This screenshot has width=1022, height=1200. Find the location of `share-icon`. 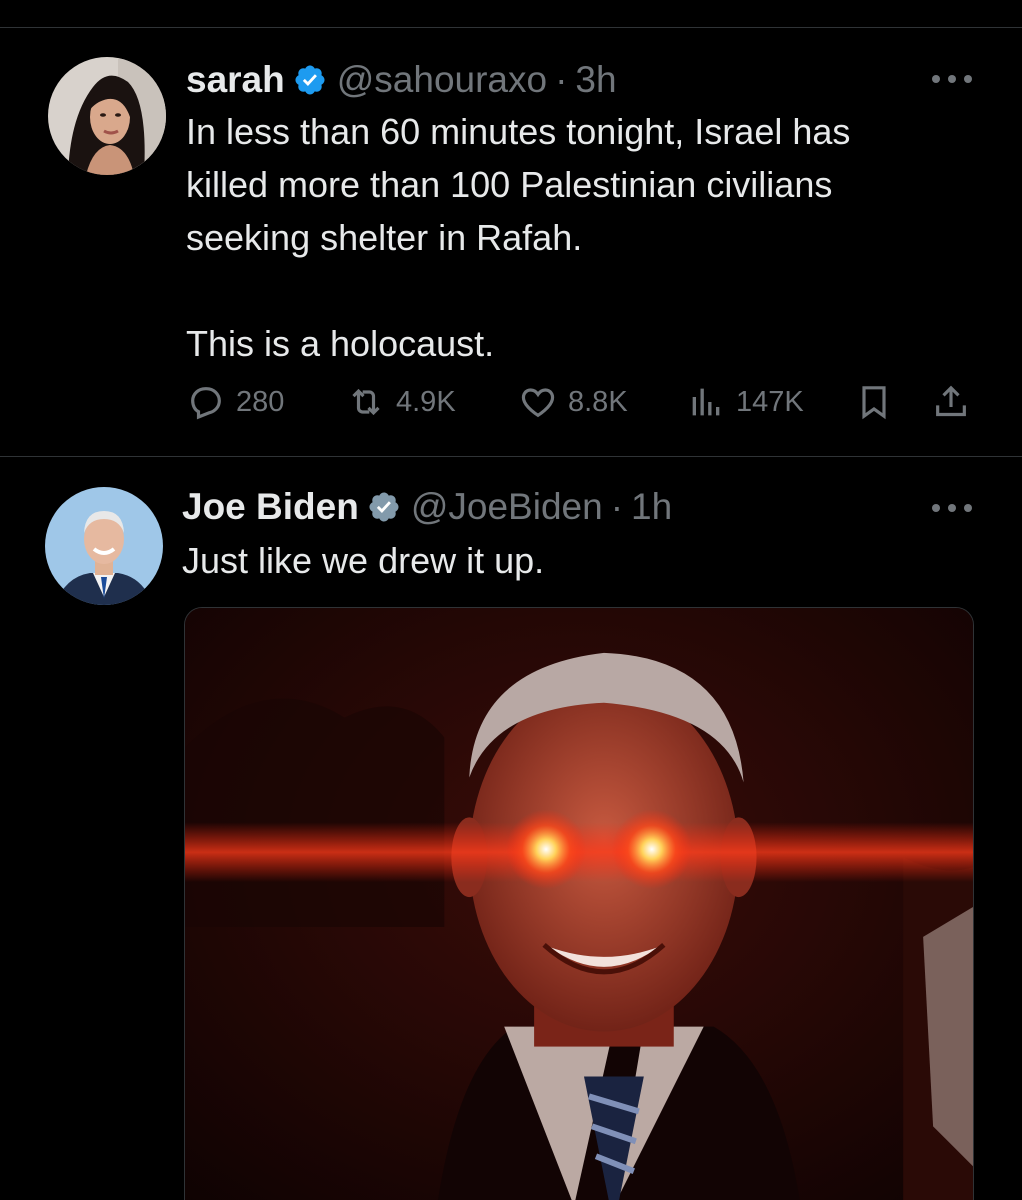

share-icon is located at coordinates (951, 401).